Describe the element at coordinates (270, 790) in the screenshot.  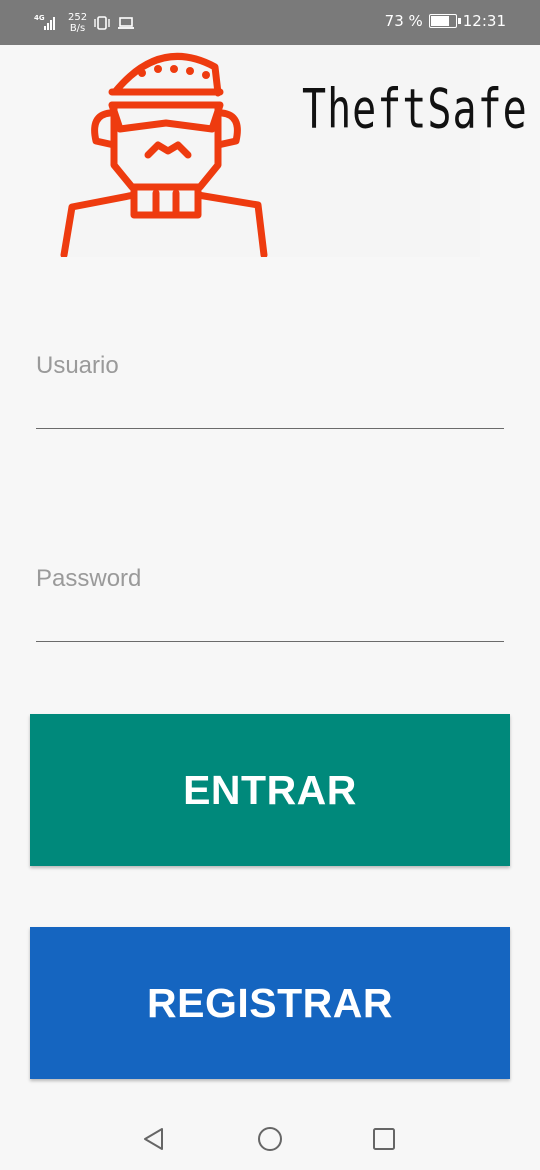
I see `login-button: ENTRAR` at that location.